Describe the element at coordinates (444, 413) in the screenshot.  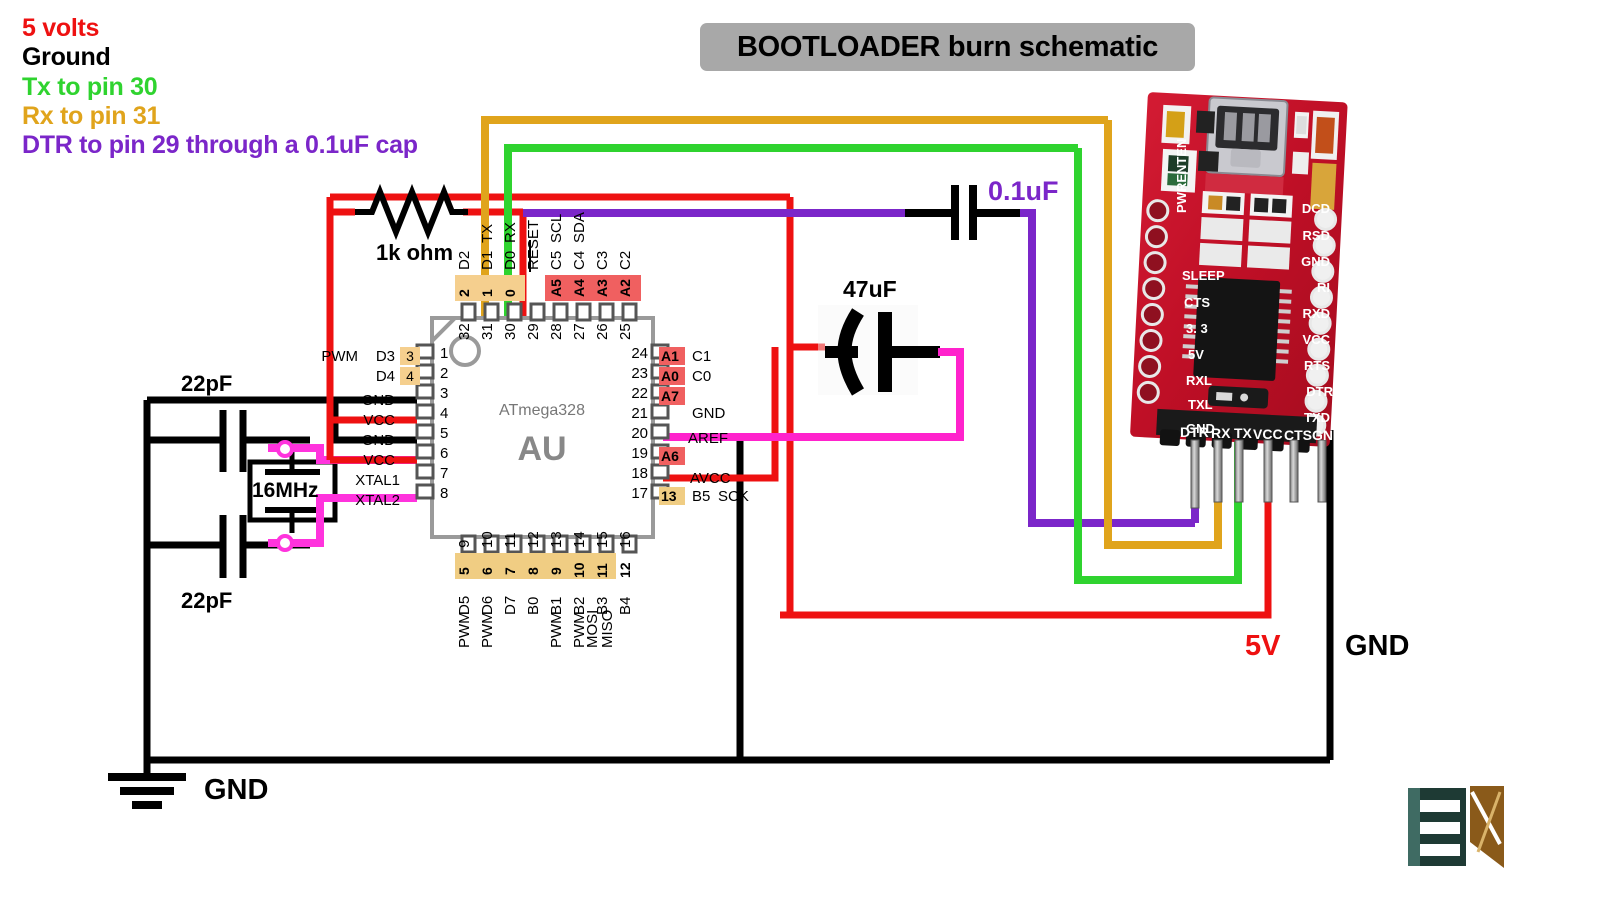
I see `left-pin-num-4: 4` at that location.